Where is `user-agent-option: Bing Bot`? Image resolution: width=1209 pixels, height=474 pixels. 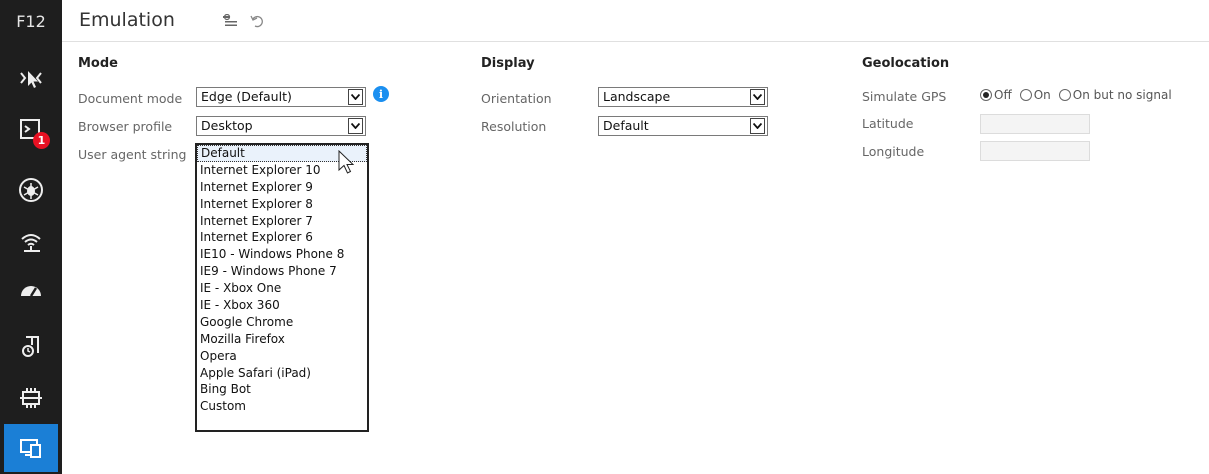
user-agent-option: Bing Bot is located at coordinates (282, 389).